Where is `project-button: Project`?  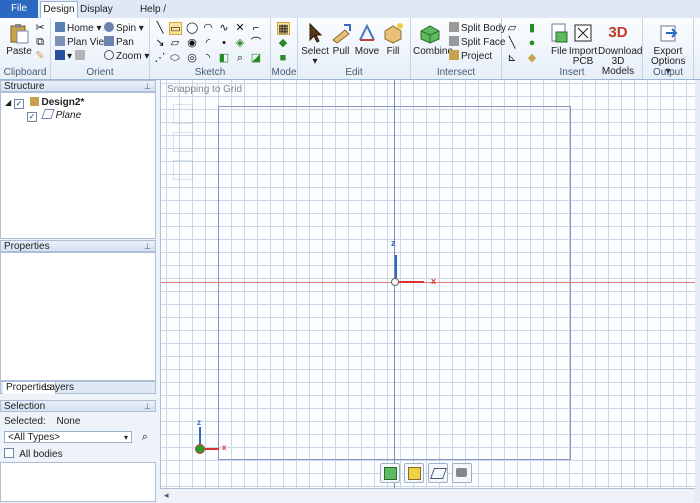
project-button: Project is located at coordinates (470, 56).